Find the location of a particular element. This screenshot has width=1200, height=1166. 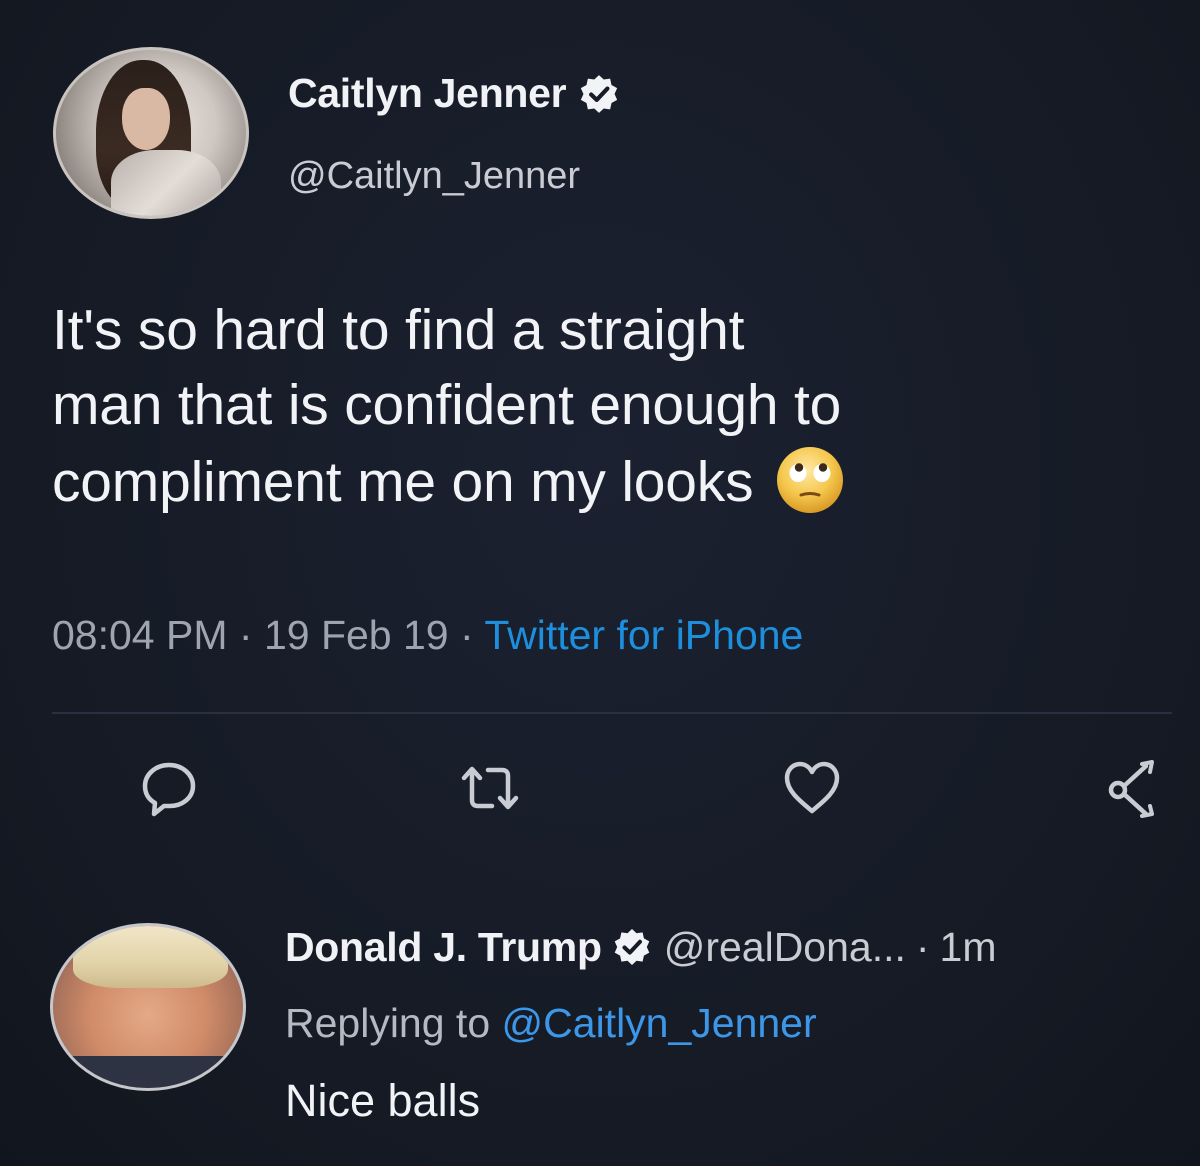

like-icon is located at coordinates (812, 788).